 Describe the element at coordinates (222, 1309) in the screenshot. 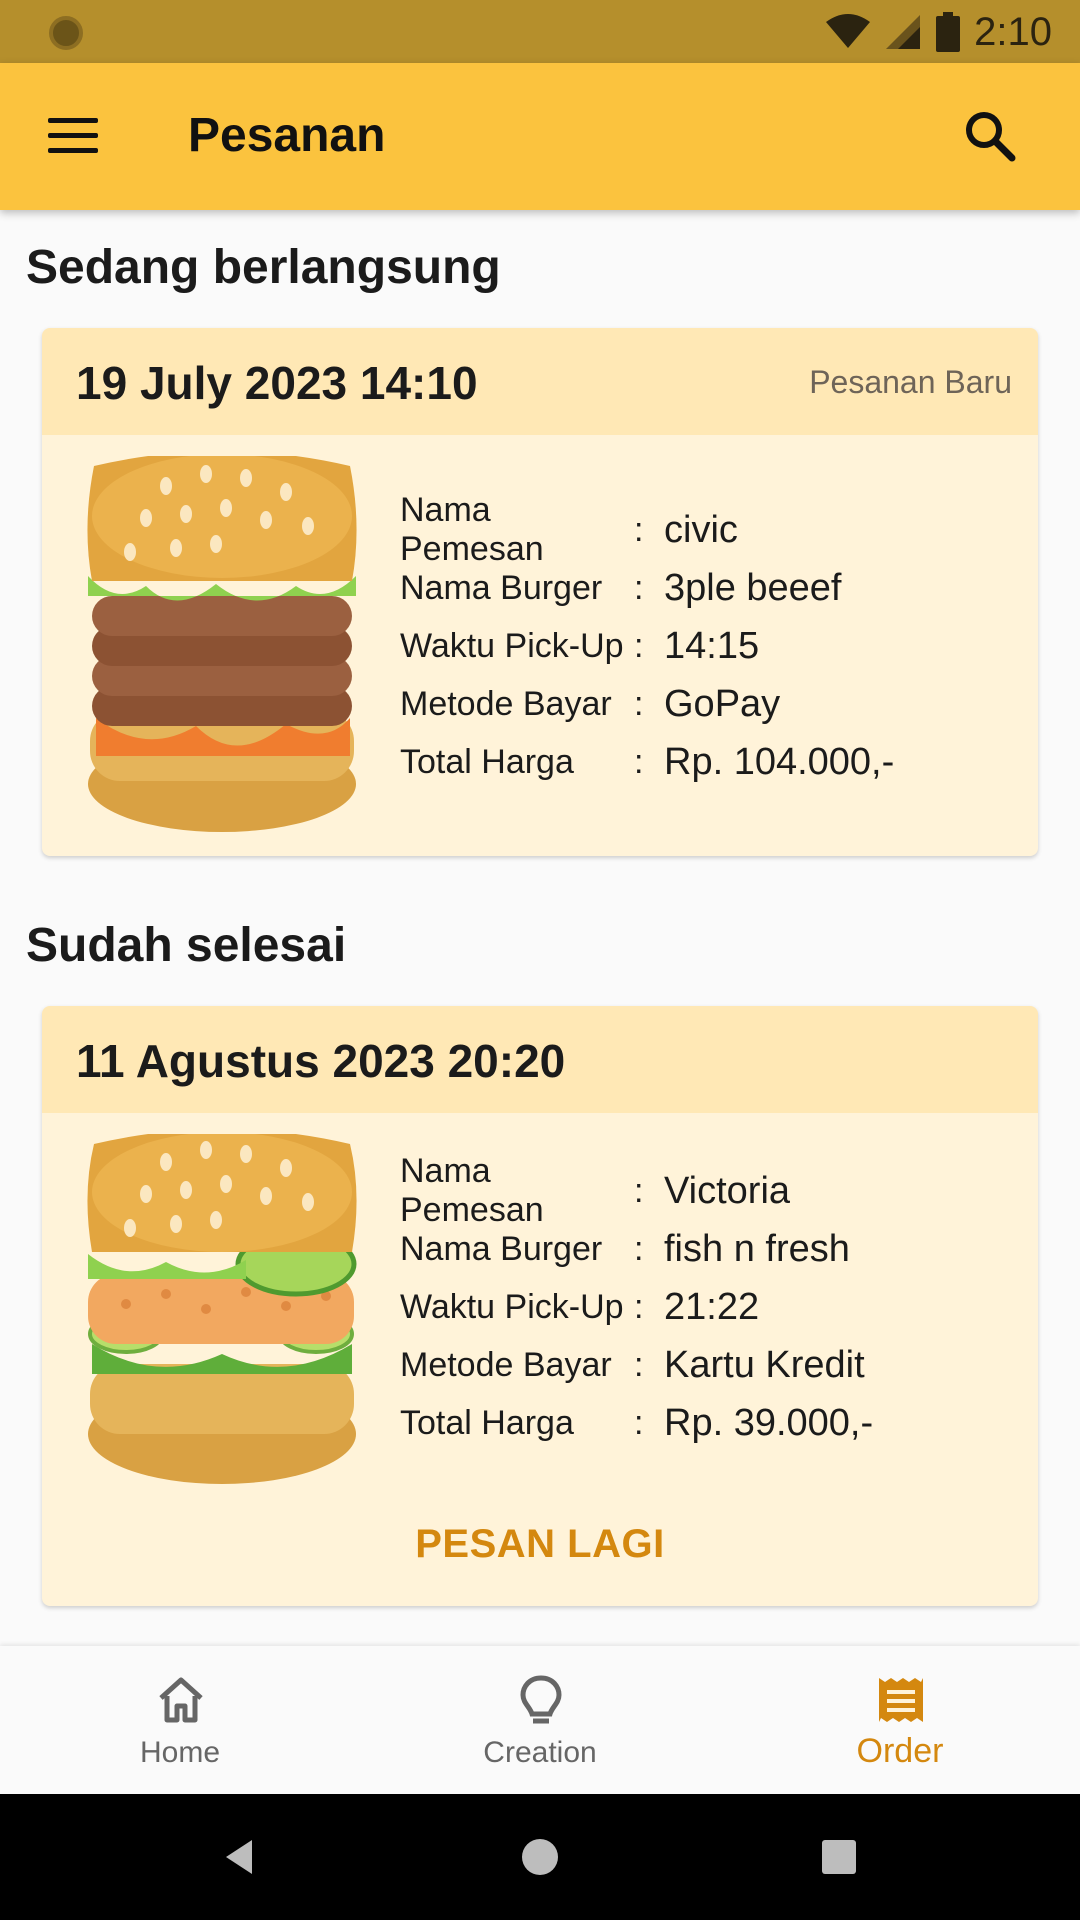

I see `fish-burger-image` at that location.